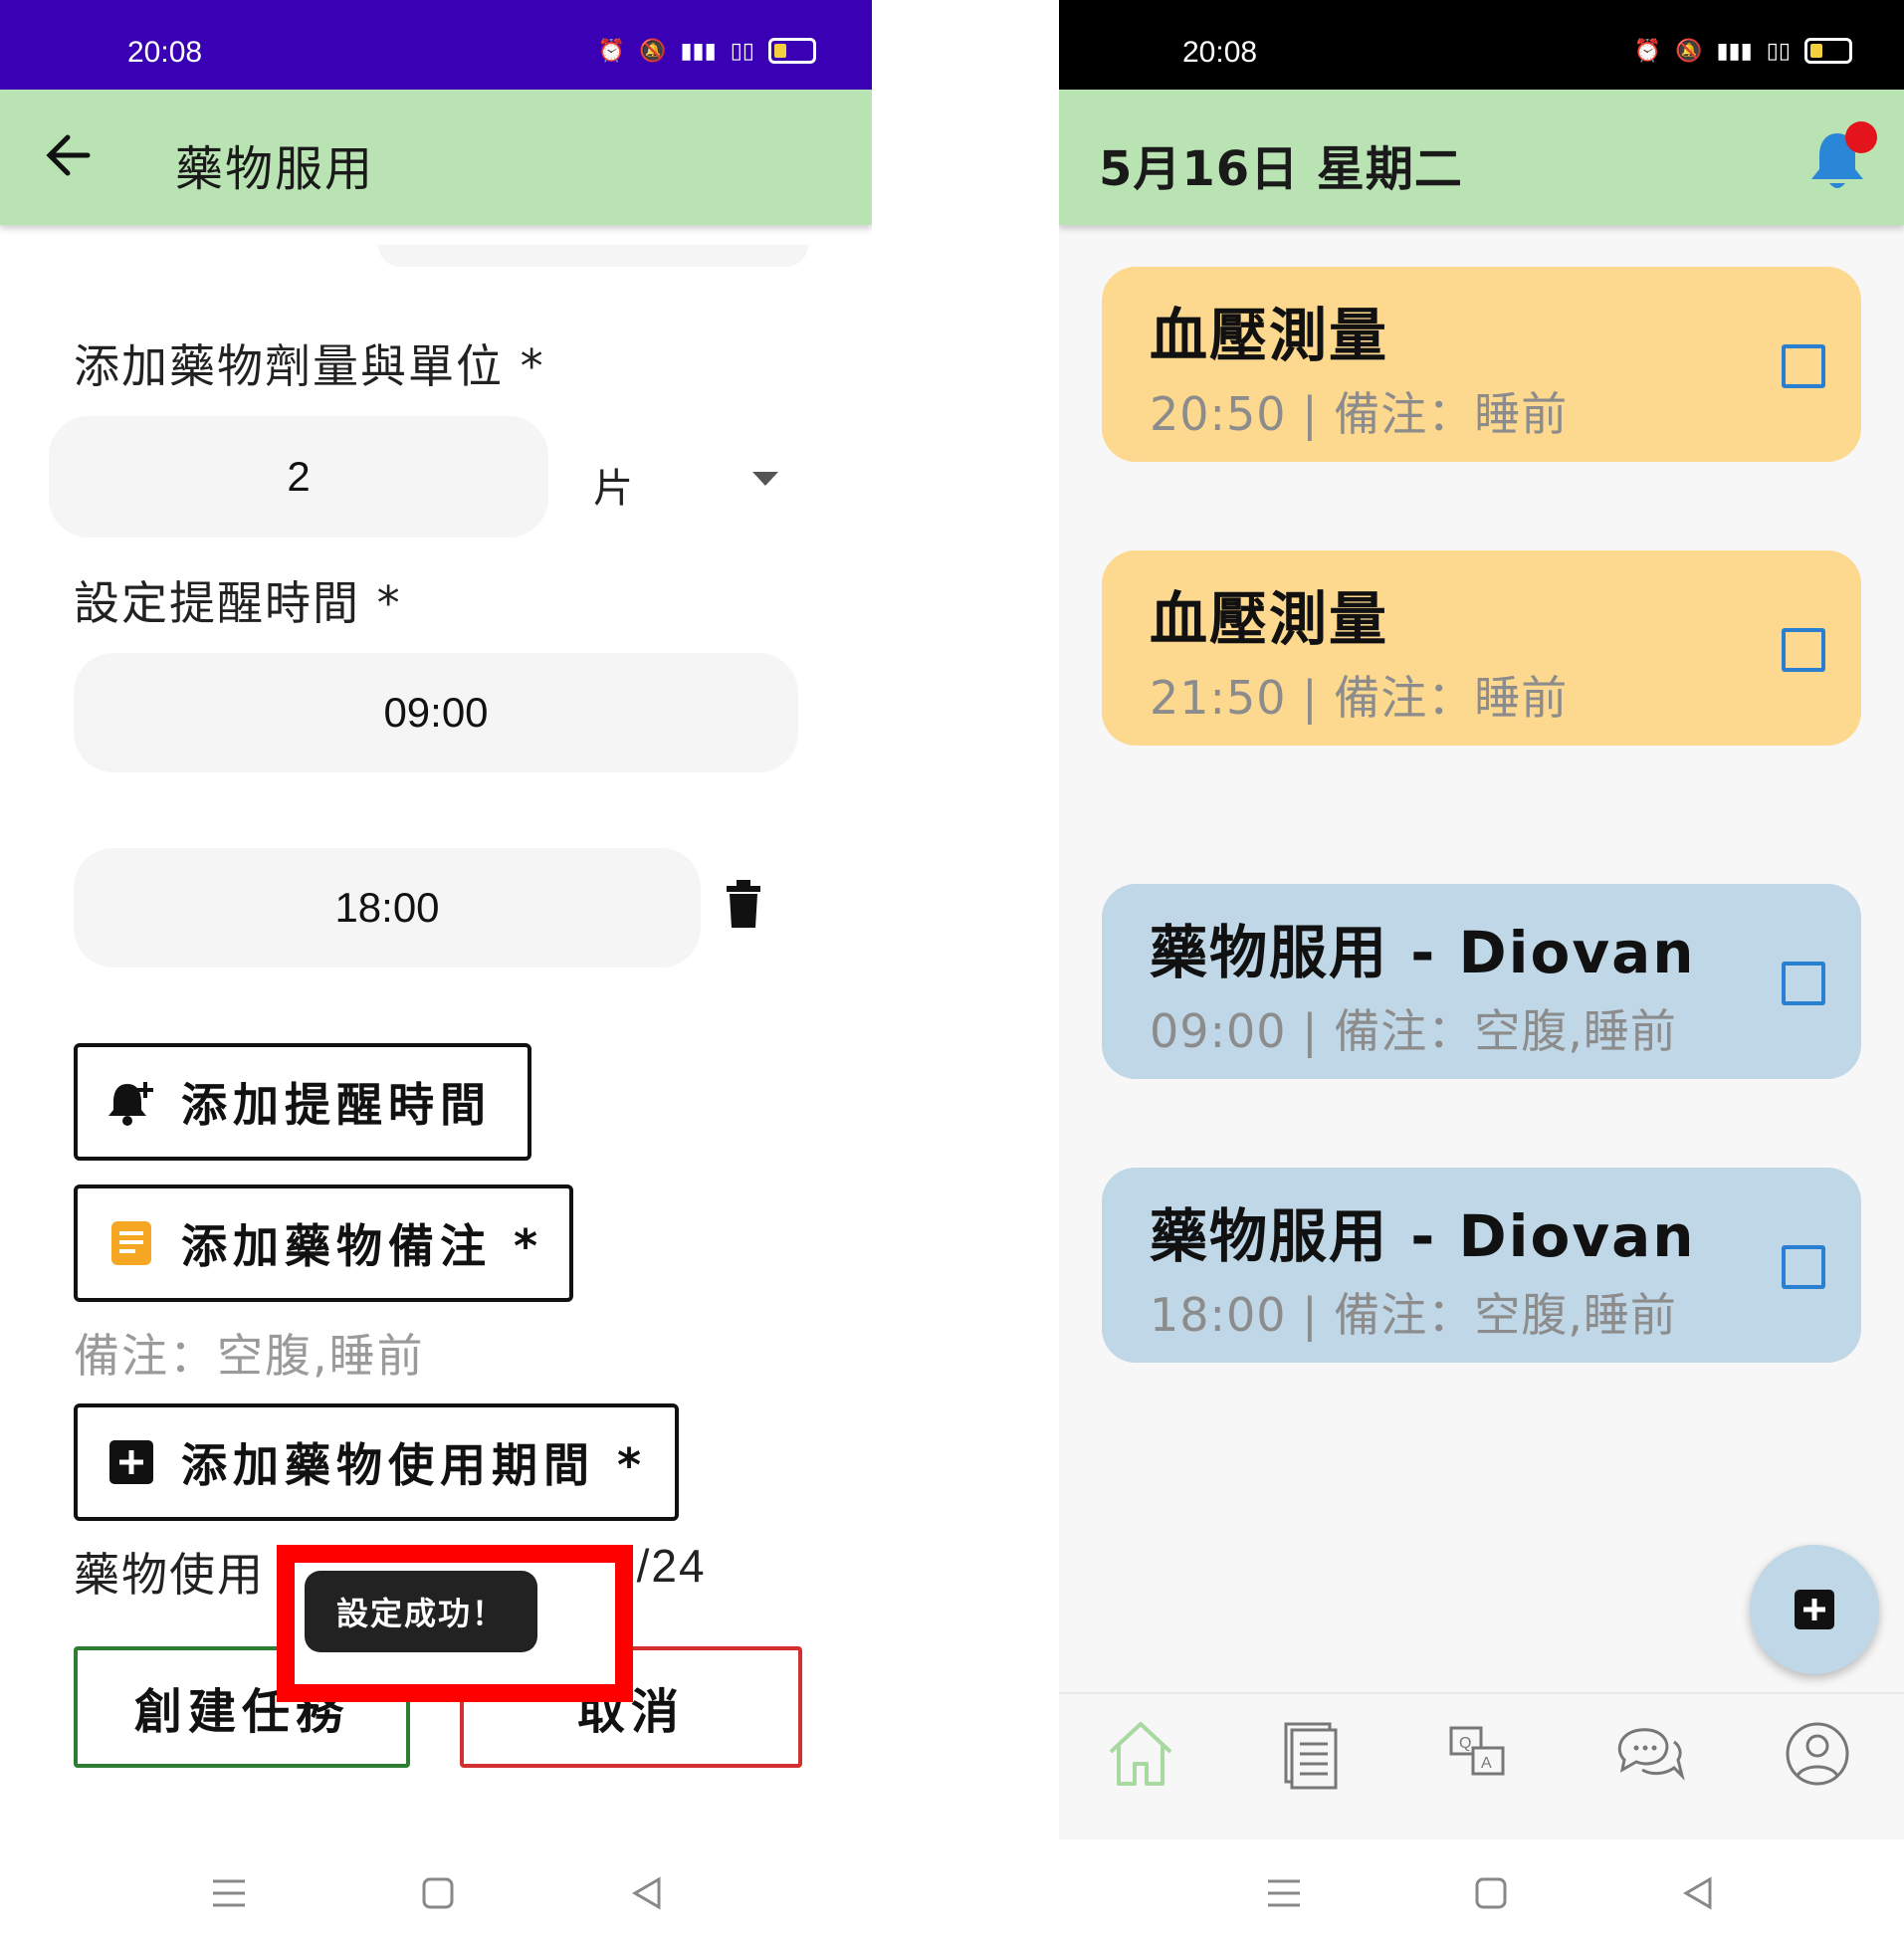 Image resolution: width=1904 pixels, height=1938 pixels. Describe the element at coordinates (1310, 1754) in the screenshot. I see `document-icon` at that location.